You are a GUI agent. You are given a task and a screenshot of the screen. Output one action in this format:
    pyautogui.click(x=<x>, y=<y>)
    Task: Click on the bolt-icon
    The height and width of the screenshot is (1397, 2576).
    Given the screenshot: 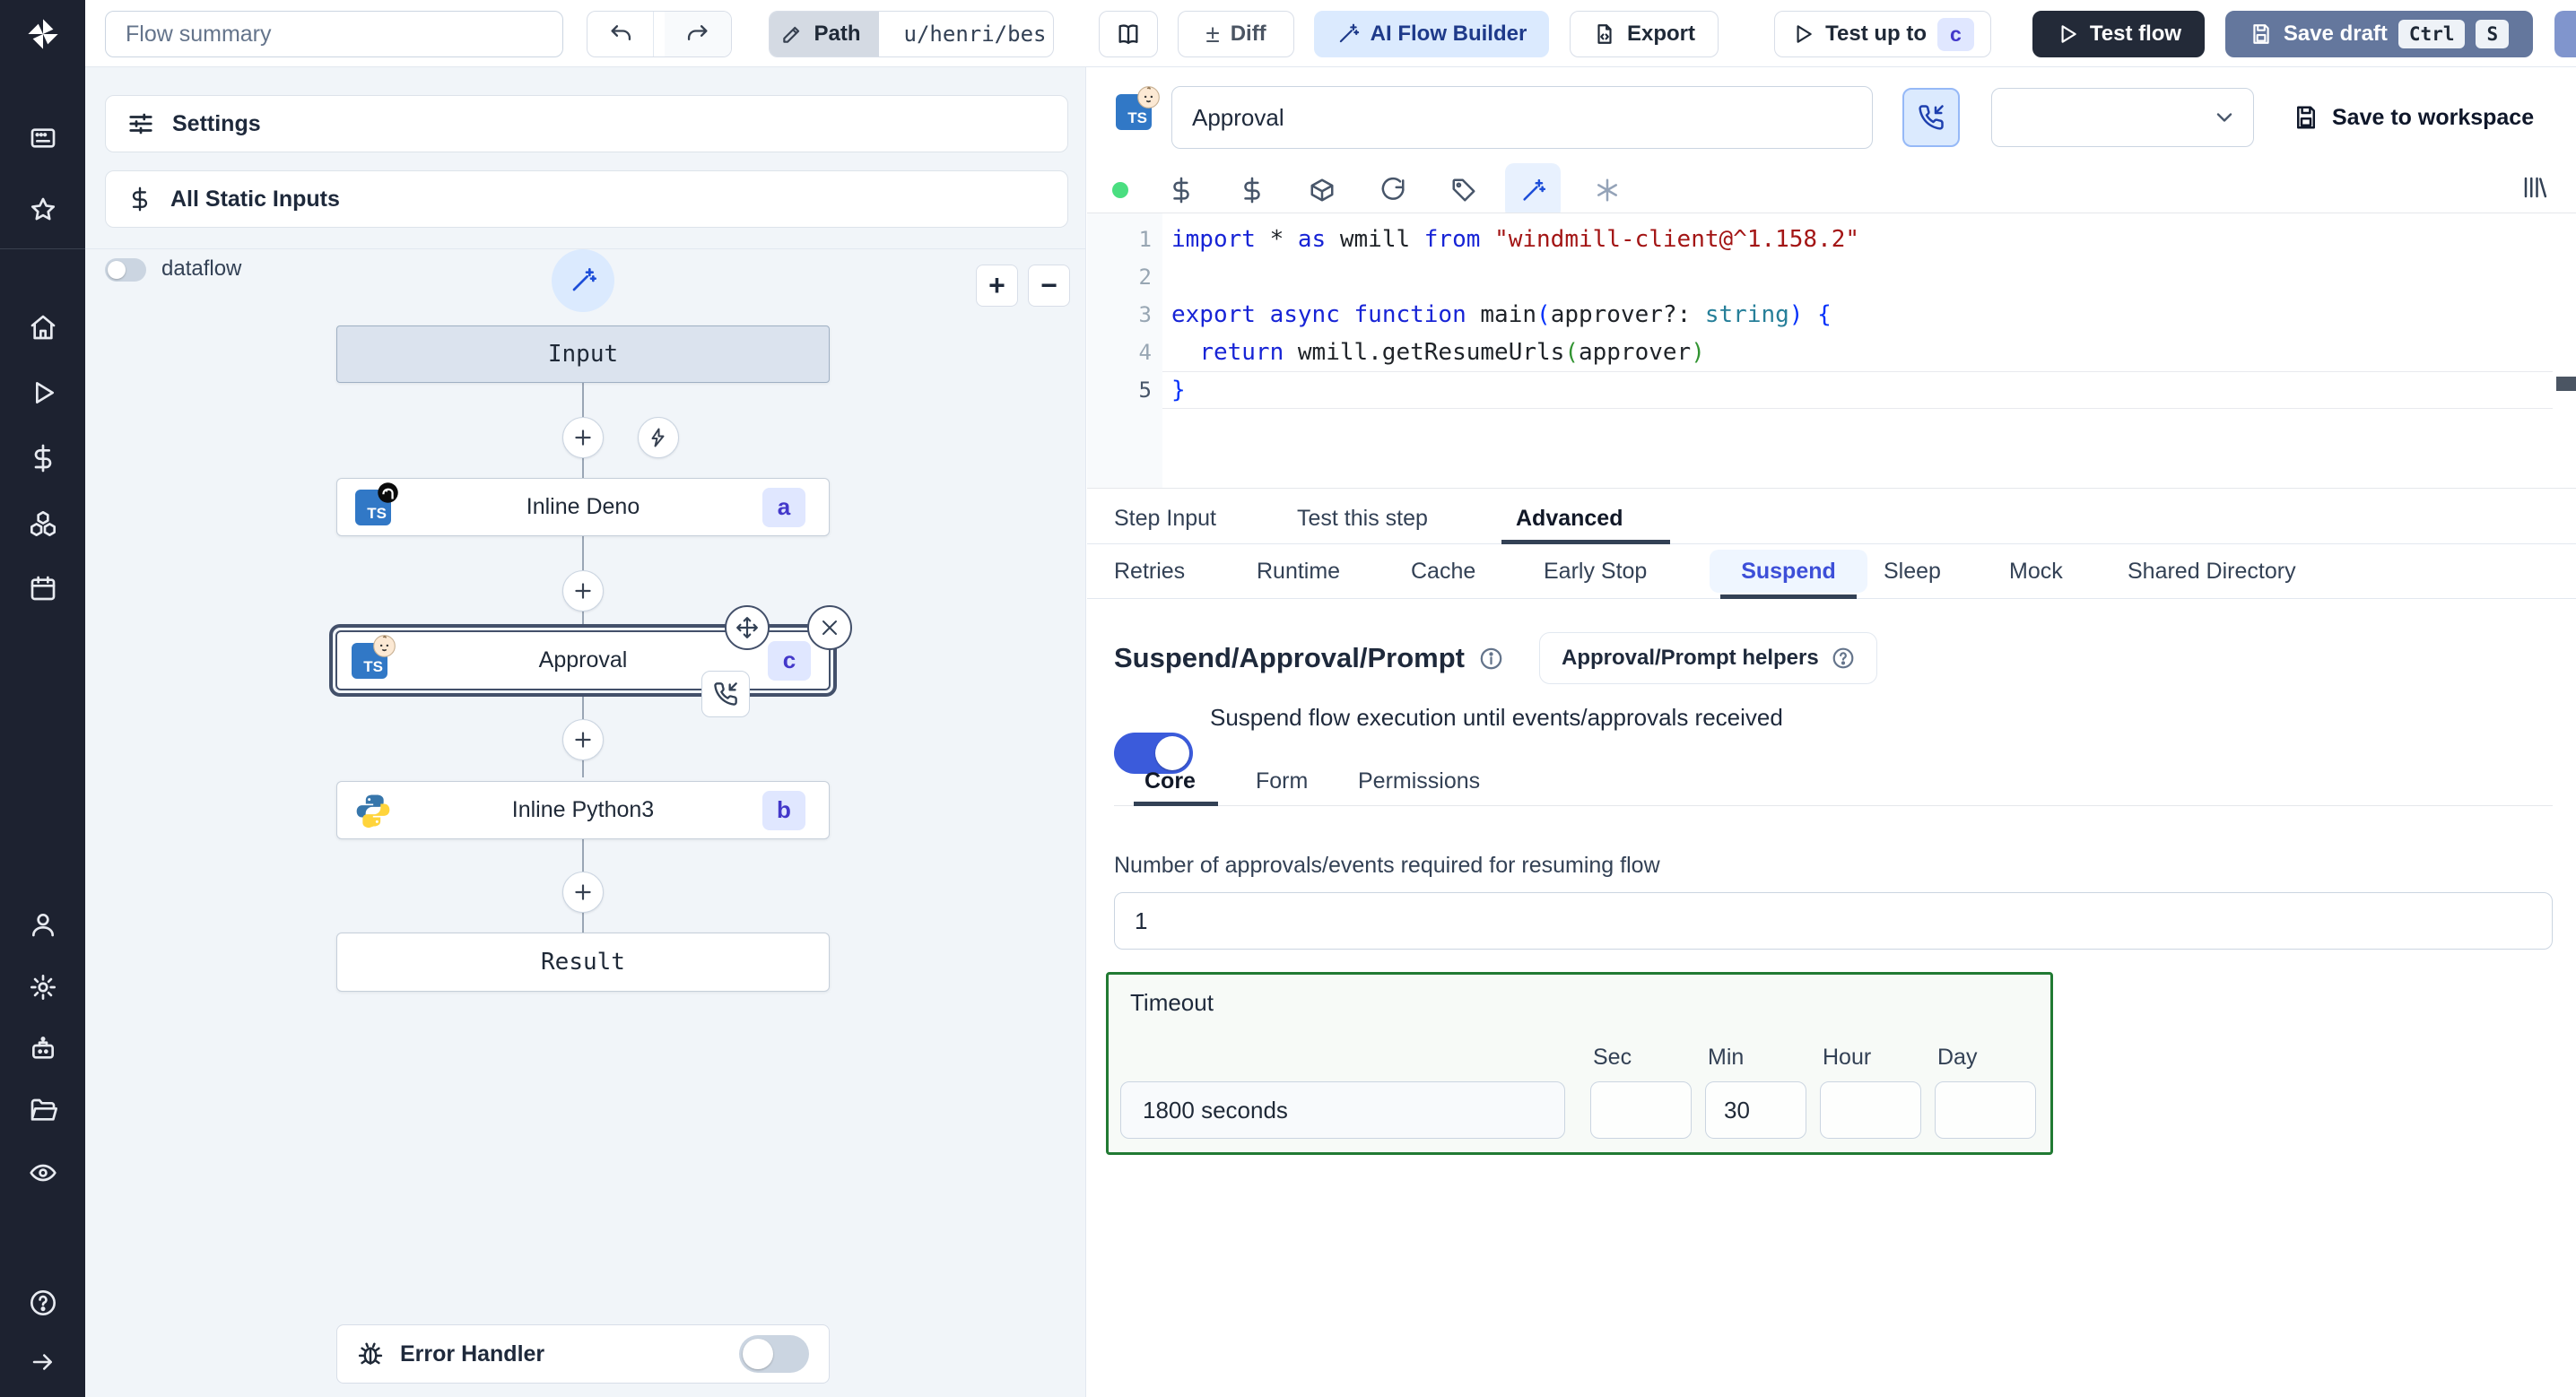 What is the action you would take?
    pyautogui.click(x=658, y=437)
    